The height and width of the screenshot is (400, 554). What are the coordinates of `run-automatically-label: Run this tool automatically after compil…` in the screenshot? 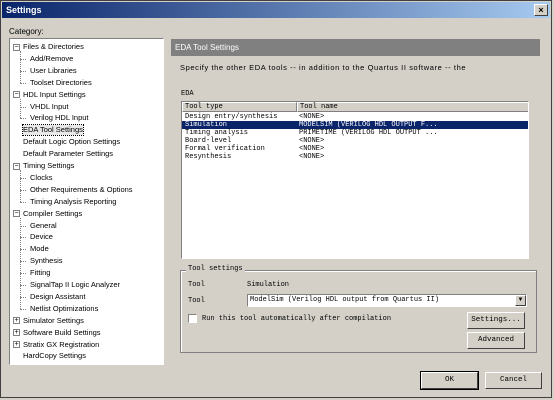 It's located at (297, 319).